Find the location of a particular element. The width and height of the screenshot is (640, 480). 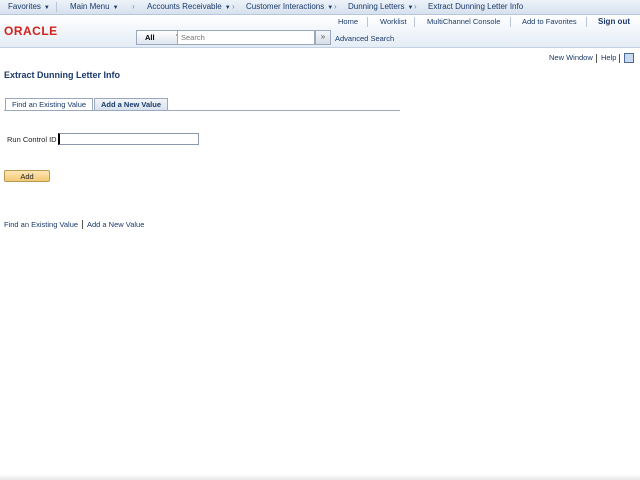

multichannel-console-link: MultiChannel Console is located at coordinates (463, 22).